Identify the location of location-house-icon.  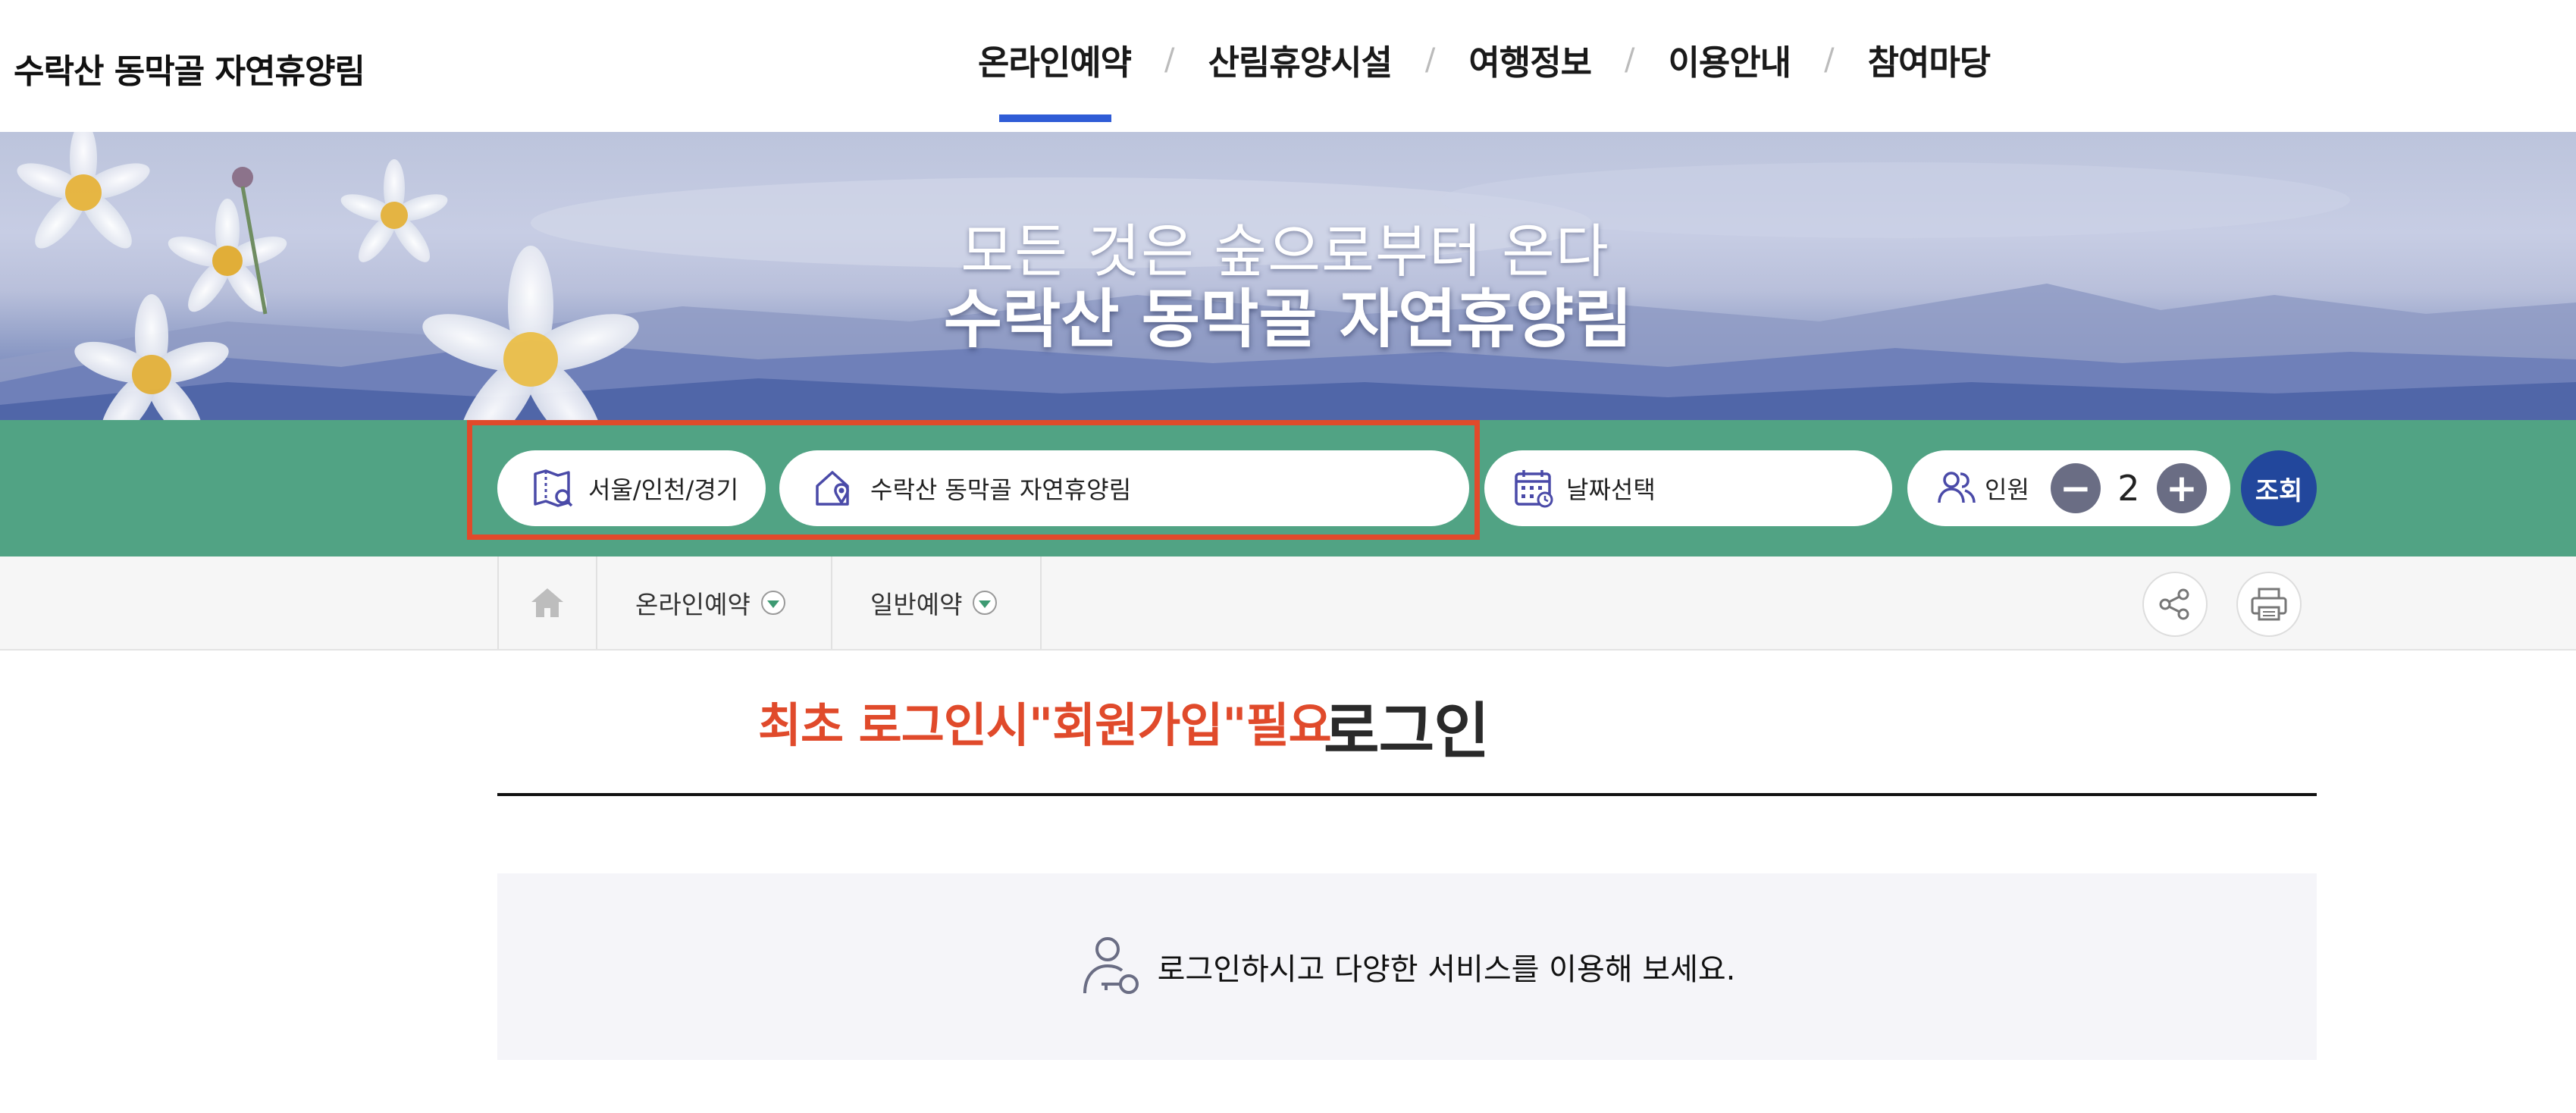
(832, 488).